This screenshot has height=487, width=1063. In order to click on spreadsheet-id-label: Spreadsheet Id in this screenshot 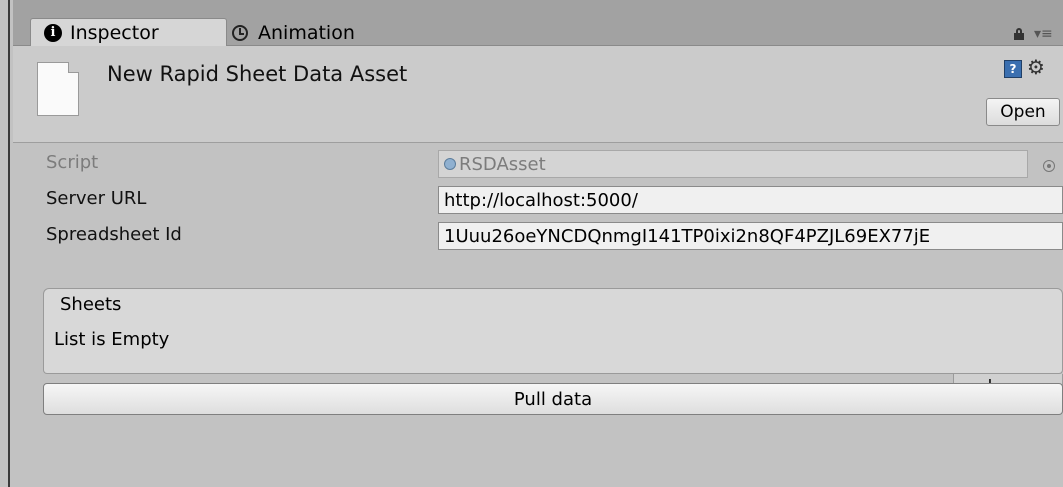, I will do `click(114, 234)`.